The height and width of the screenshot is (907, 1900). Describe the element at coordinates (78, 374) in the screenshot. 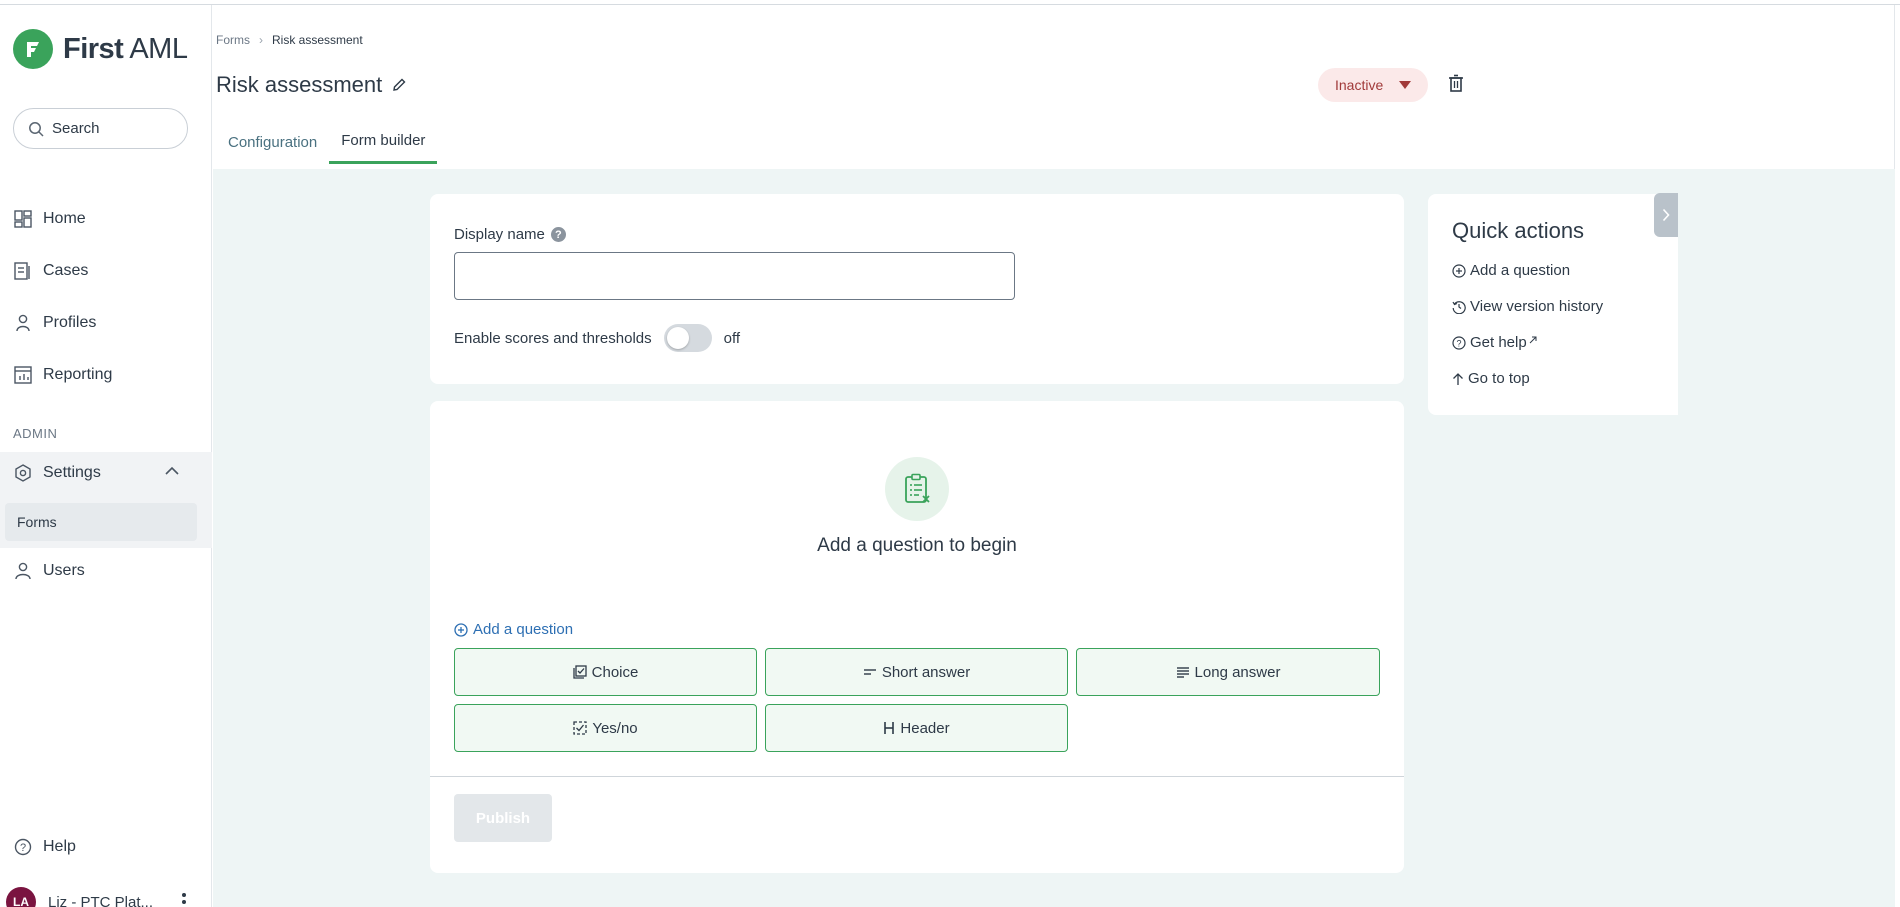

I see `sidebar-item-label: Reporting` at that location.